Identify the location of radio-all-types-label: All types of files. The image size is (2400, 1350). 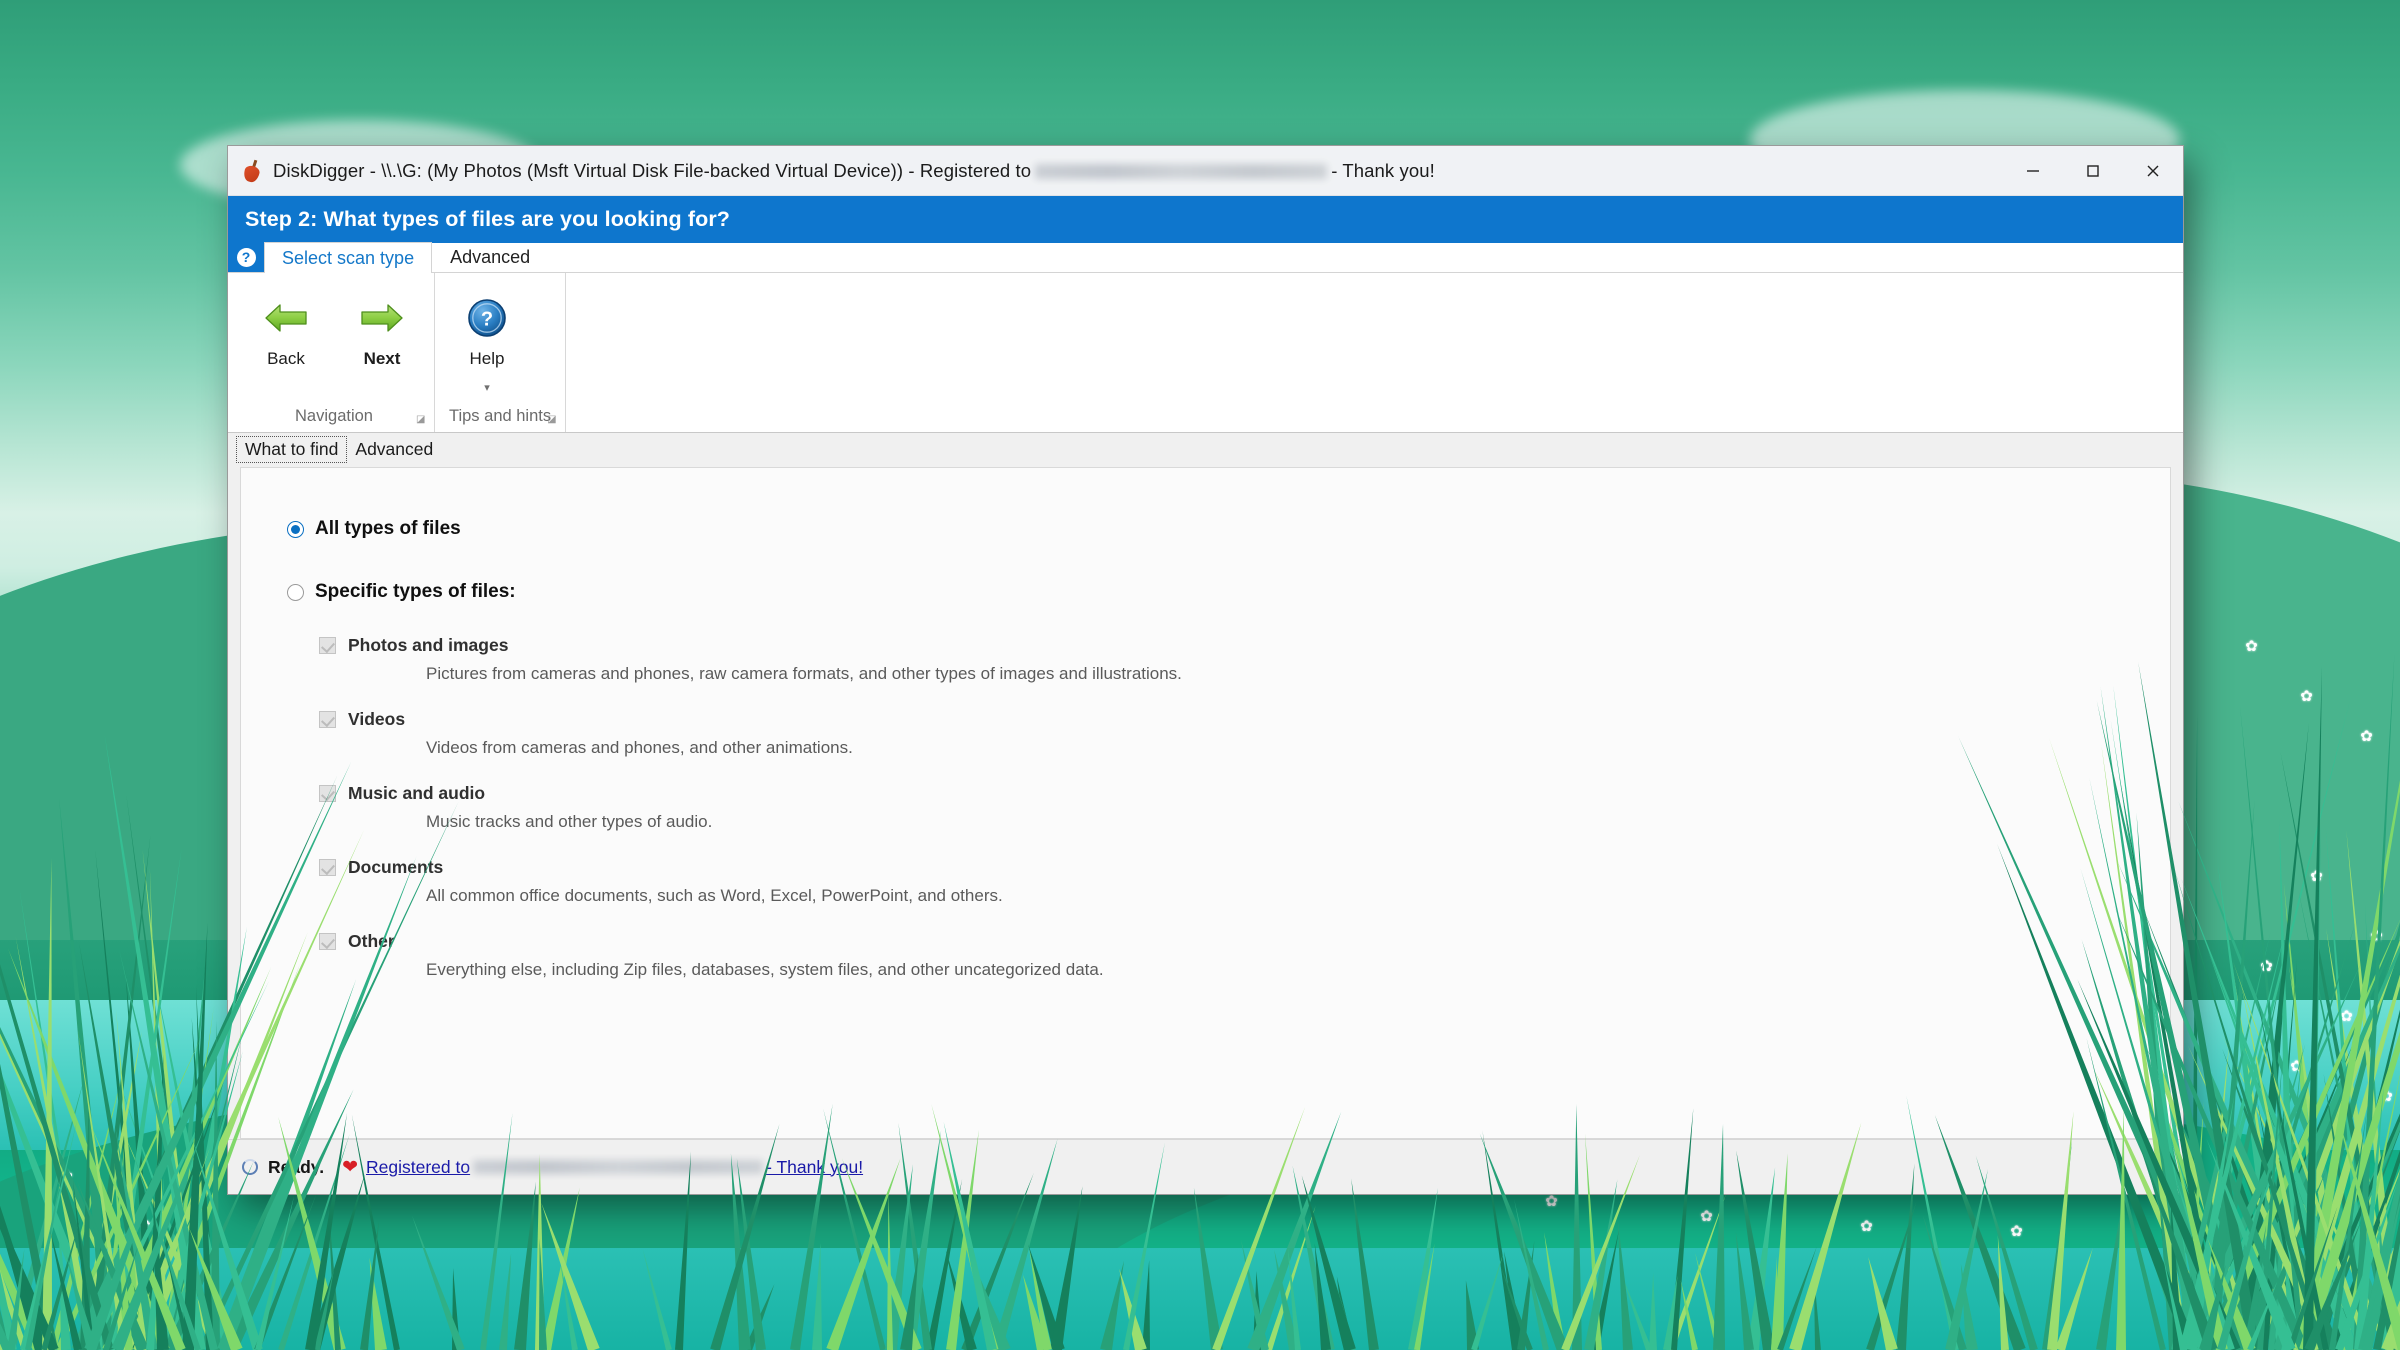
(388, 528).